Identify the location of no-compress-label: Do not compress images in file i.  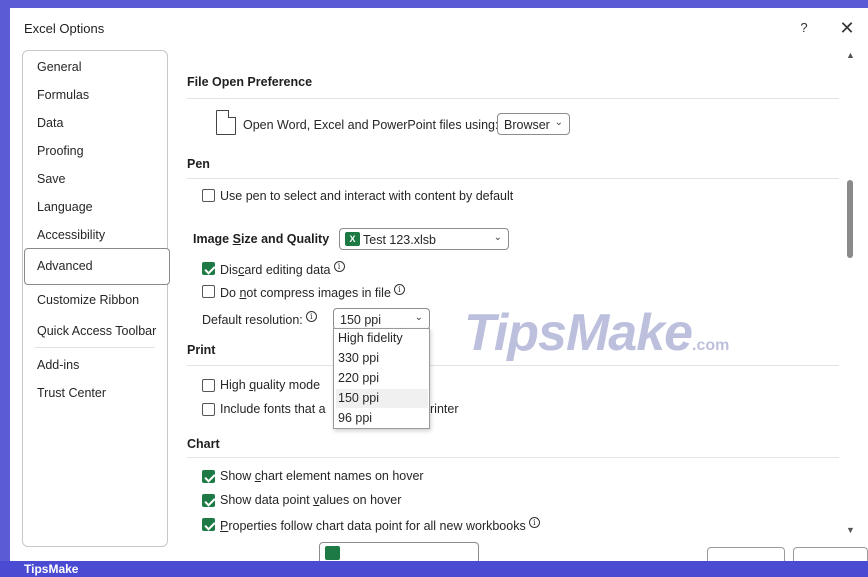
(312, 292).